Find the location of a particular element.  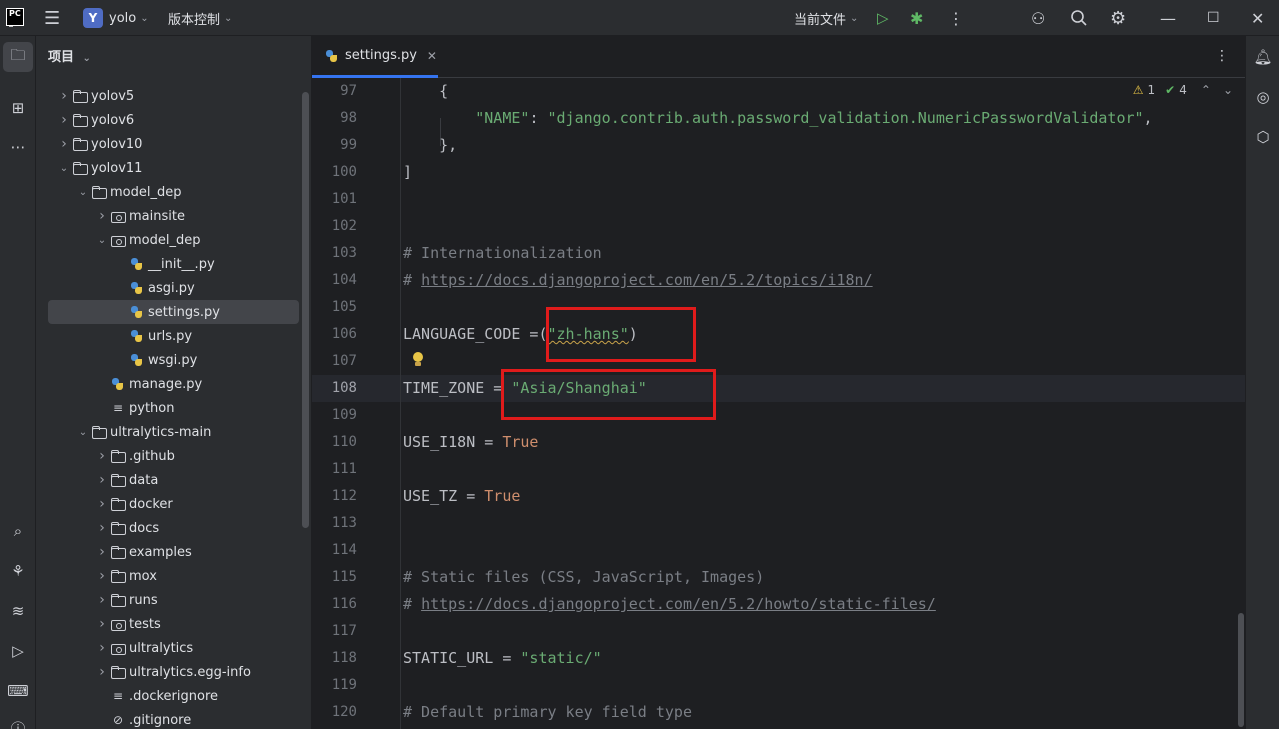

tree-item: asgi.py is located at coordinates (173, 288).